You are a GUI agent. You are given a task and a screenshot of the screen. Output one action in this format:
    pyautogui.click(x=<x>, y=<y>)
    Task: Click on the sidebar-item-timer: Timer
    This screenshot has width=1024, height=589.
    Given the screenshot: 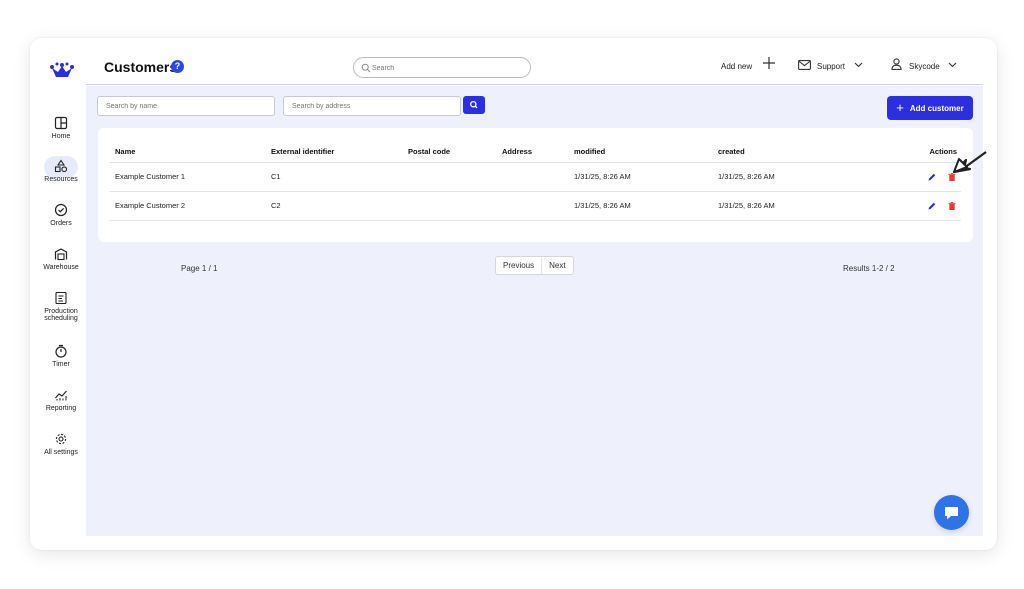 What is the action you would take?
    pyautogui.click(x=61, y=356)
    